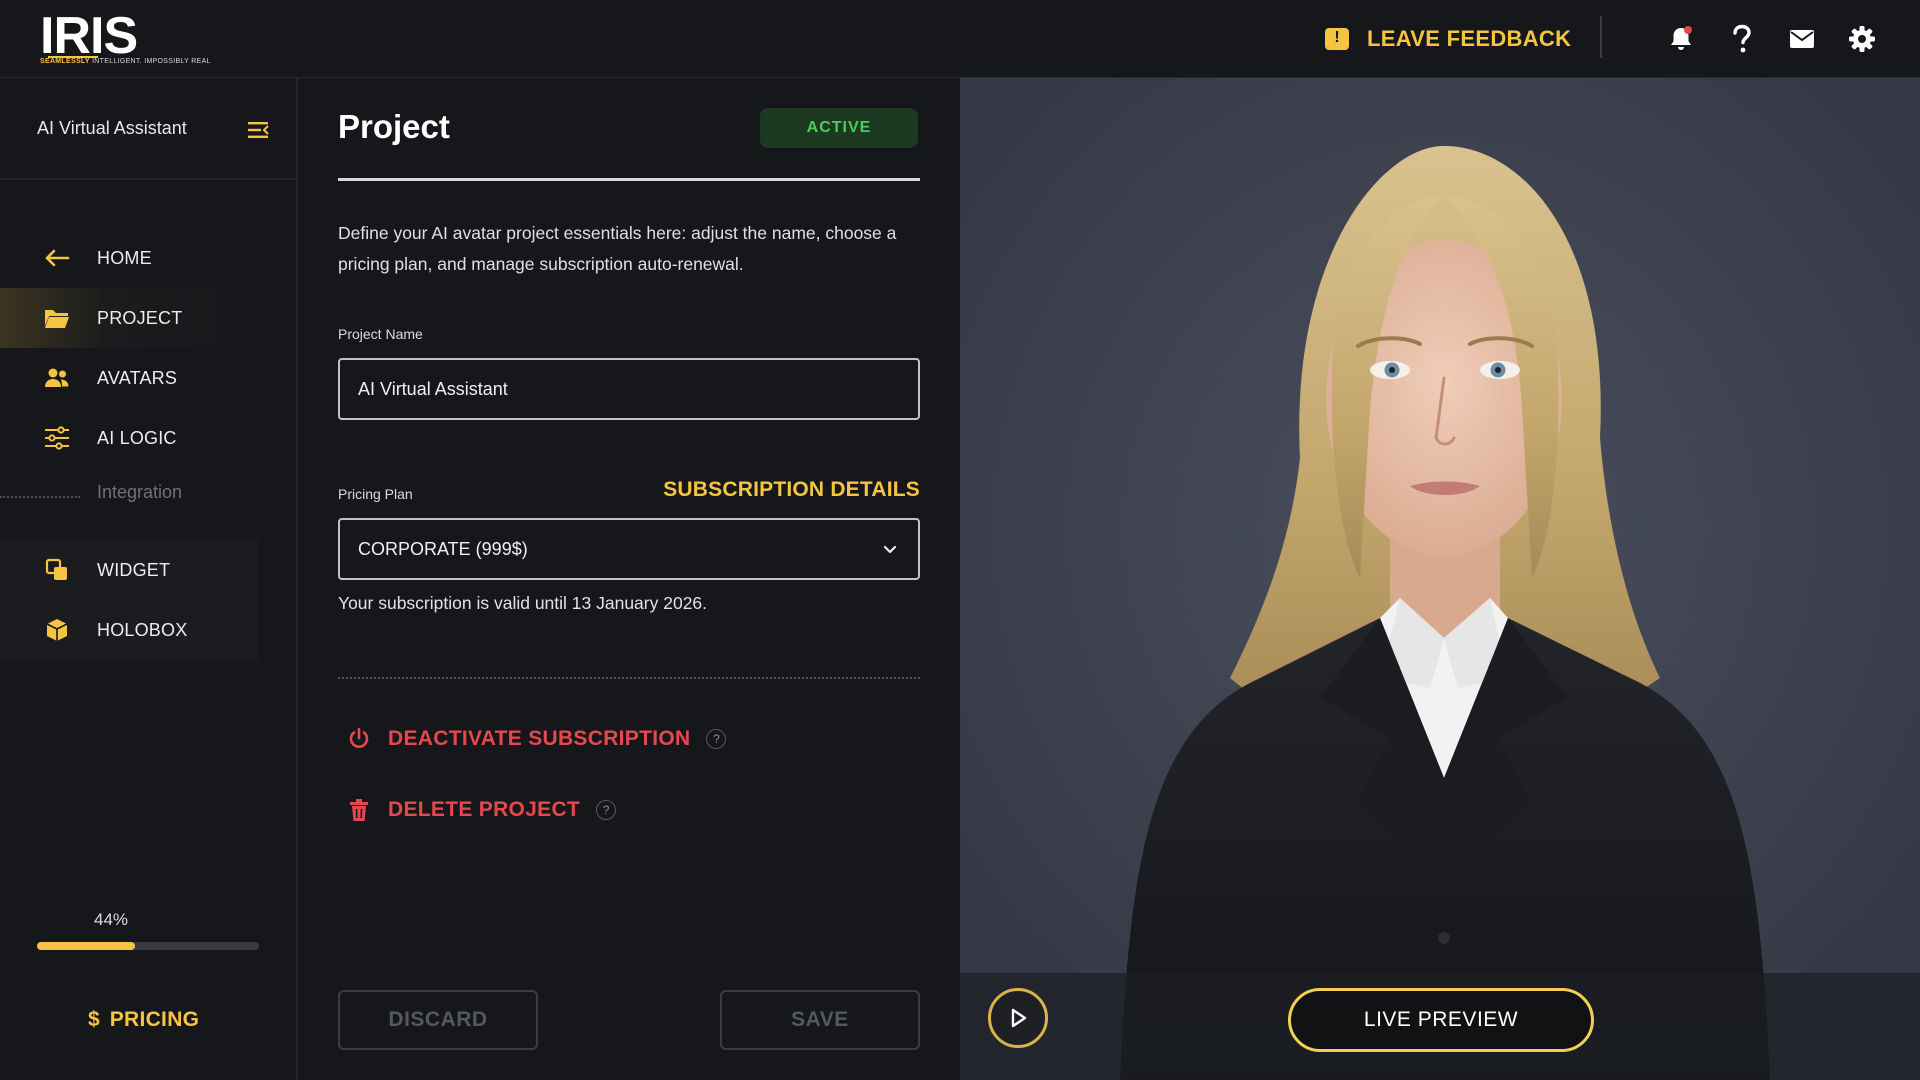 The width and height of the screenshot is (1920, 1080). What do you see at coordinates (438, 1020) in the screenshot?
I see `discard-button: DISCARD` at bounding box center [438, 1020].